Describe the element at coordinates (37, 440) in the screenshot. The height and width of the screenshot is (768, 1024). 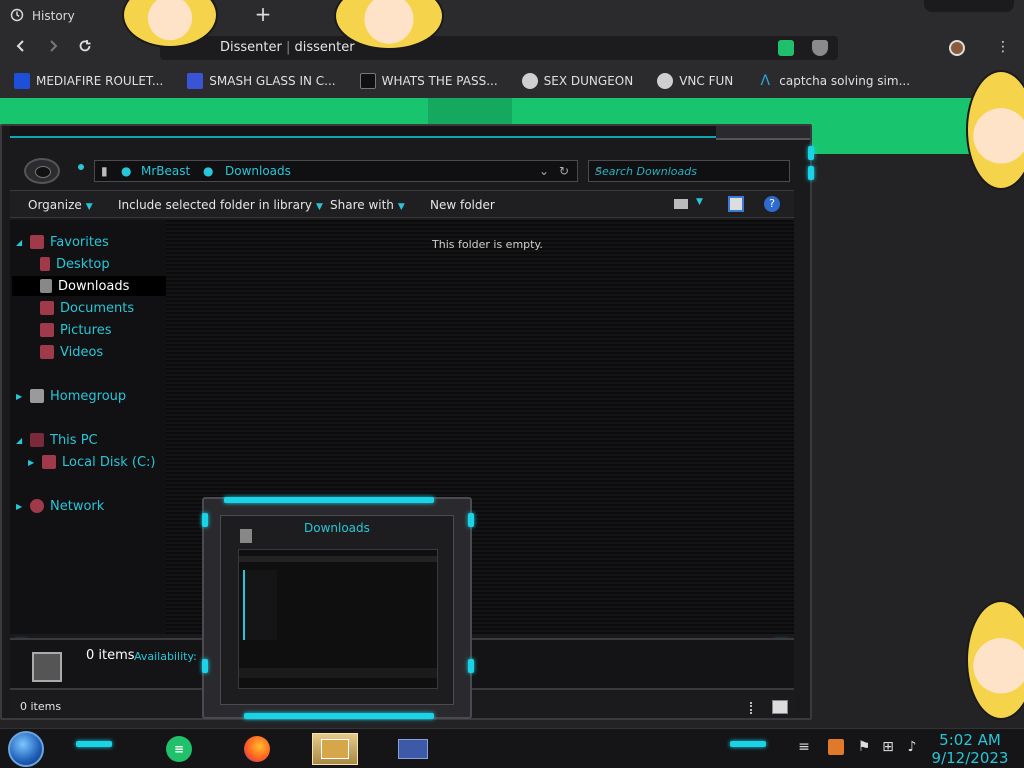
I see `computer-icon` at that location.